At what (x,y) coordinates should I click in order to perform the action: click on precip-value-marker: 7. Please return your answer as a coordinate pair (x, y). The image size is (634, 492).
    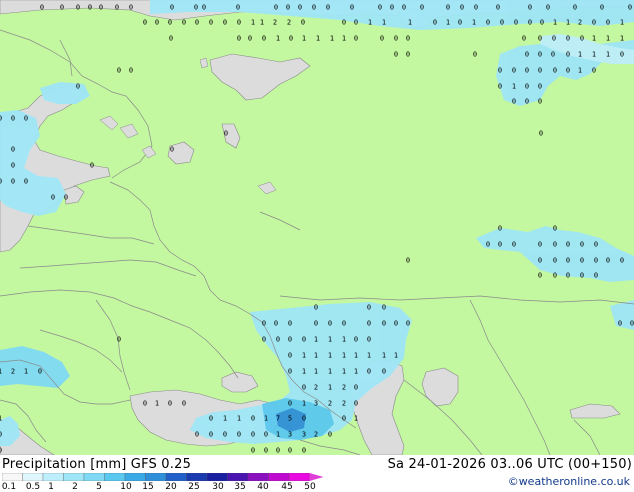
    Looking at the image, I should click on (278, 419).